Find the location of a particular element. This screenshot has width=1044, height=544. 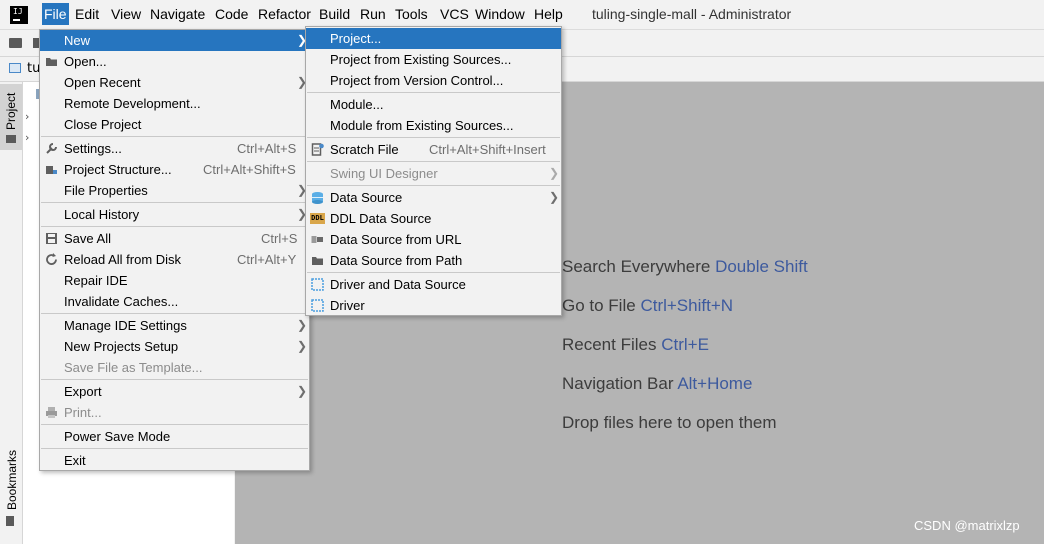

menu-item-export: Export ❯ is located at coordinates (174, 391).